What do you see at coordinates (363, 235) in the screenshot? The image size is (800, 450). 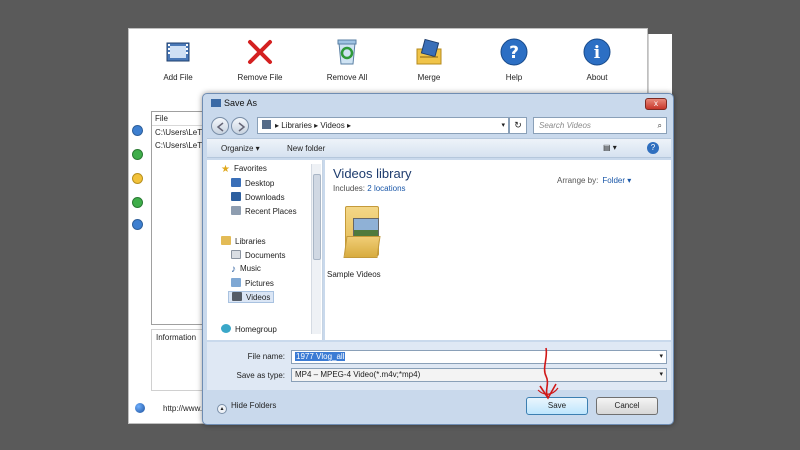 I see `folder-icon` at bounding box center [363, 235].